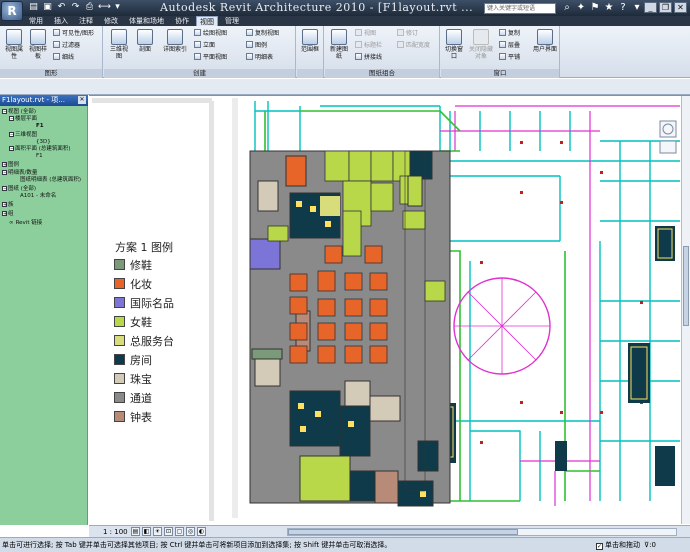 The width and height of the screenshot is (690, 552). Describe the element at coordinates (339, 44) in the screenshot. I see `new-sheet-button: 新建图纸` at that location.